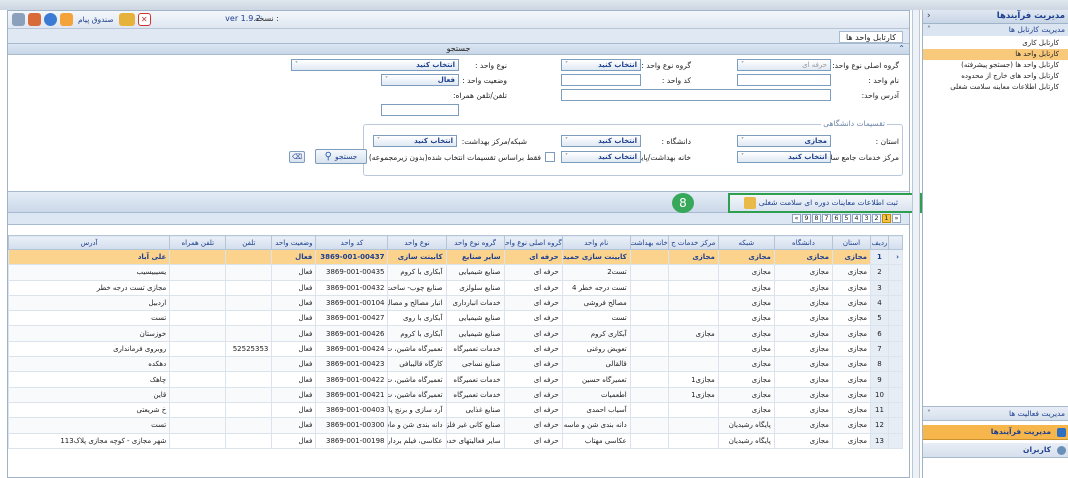  Describe the element at coordinates (825, 203) in the screenshot. I see `record-exam-button: ثبت اطلاعات معاینات دوره ای سلامت شغلی` at that location.